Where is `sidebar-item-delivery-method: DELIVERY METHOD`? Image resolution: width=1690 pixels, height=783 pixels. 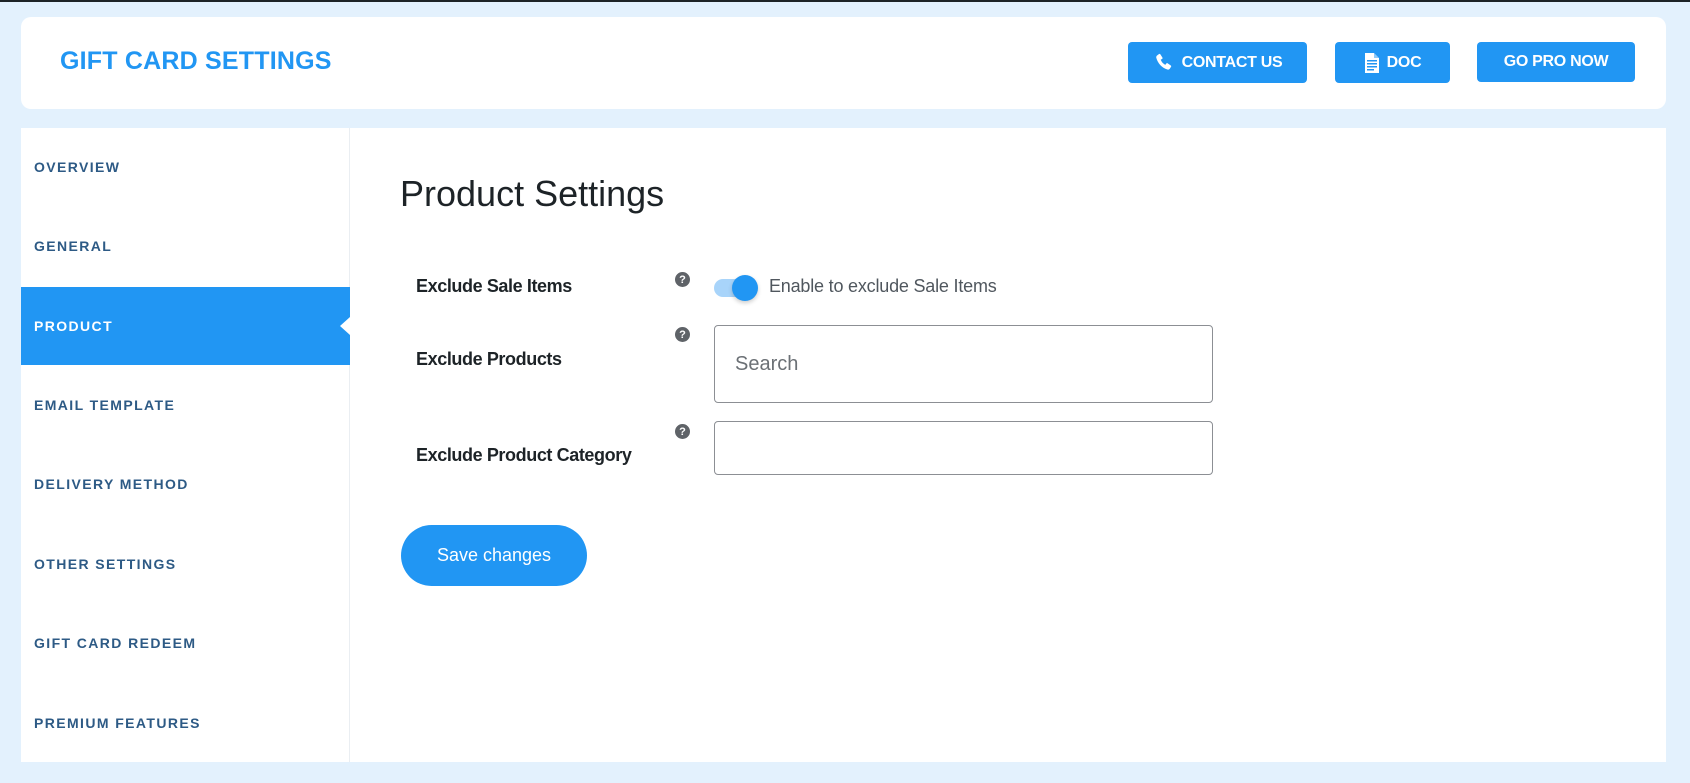
sidebar-item-delivery-method: DELIVERY METHOD is located at coordinates (185, 484).